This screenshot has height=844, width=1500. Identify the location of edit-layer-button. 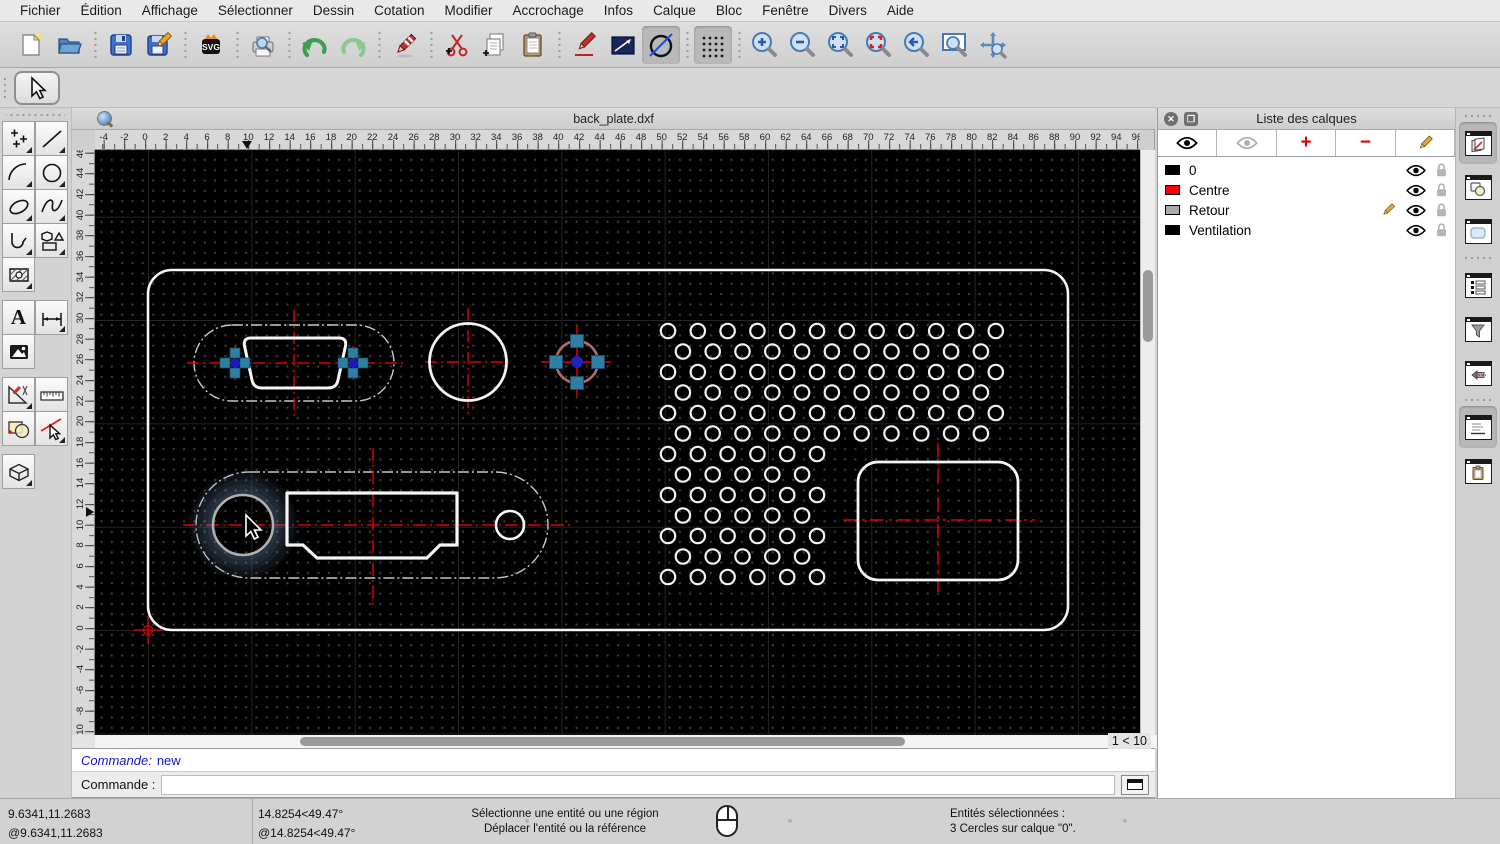
(1426, 143).